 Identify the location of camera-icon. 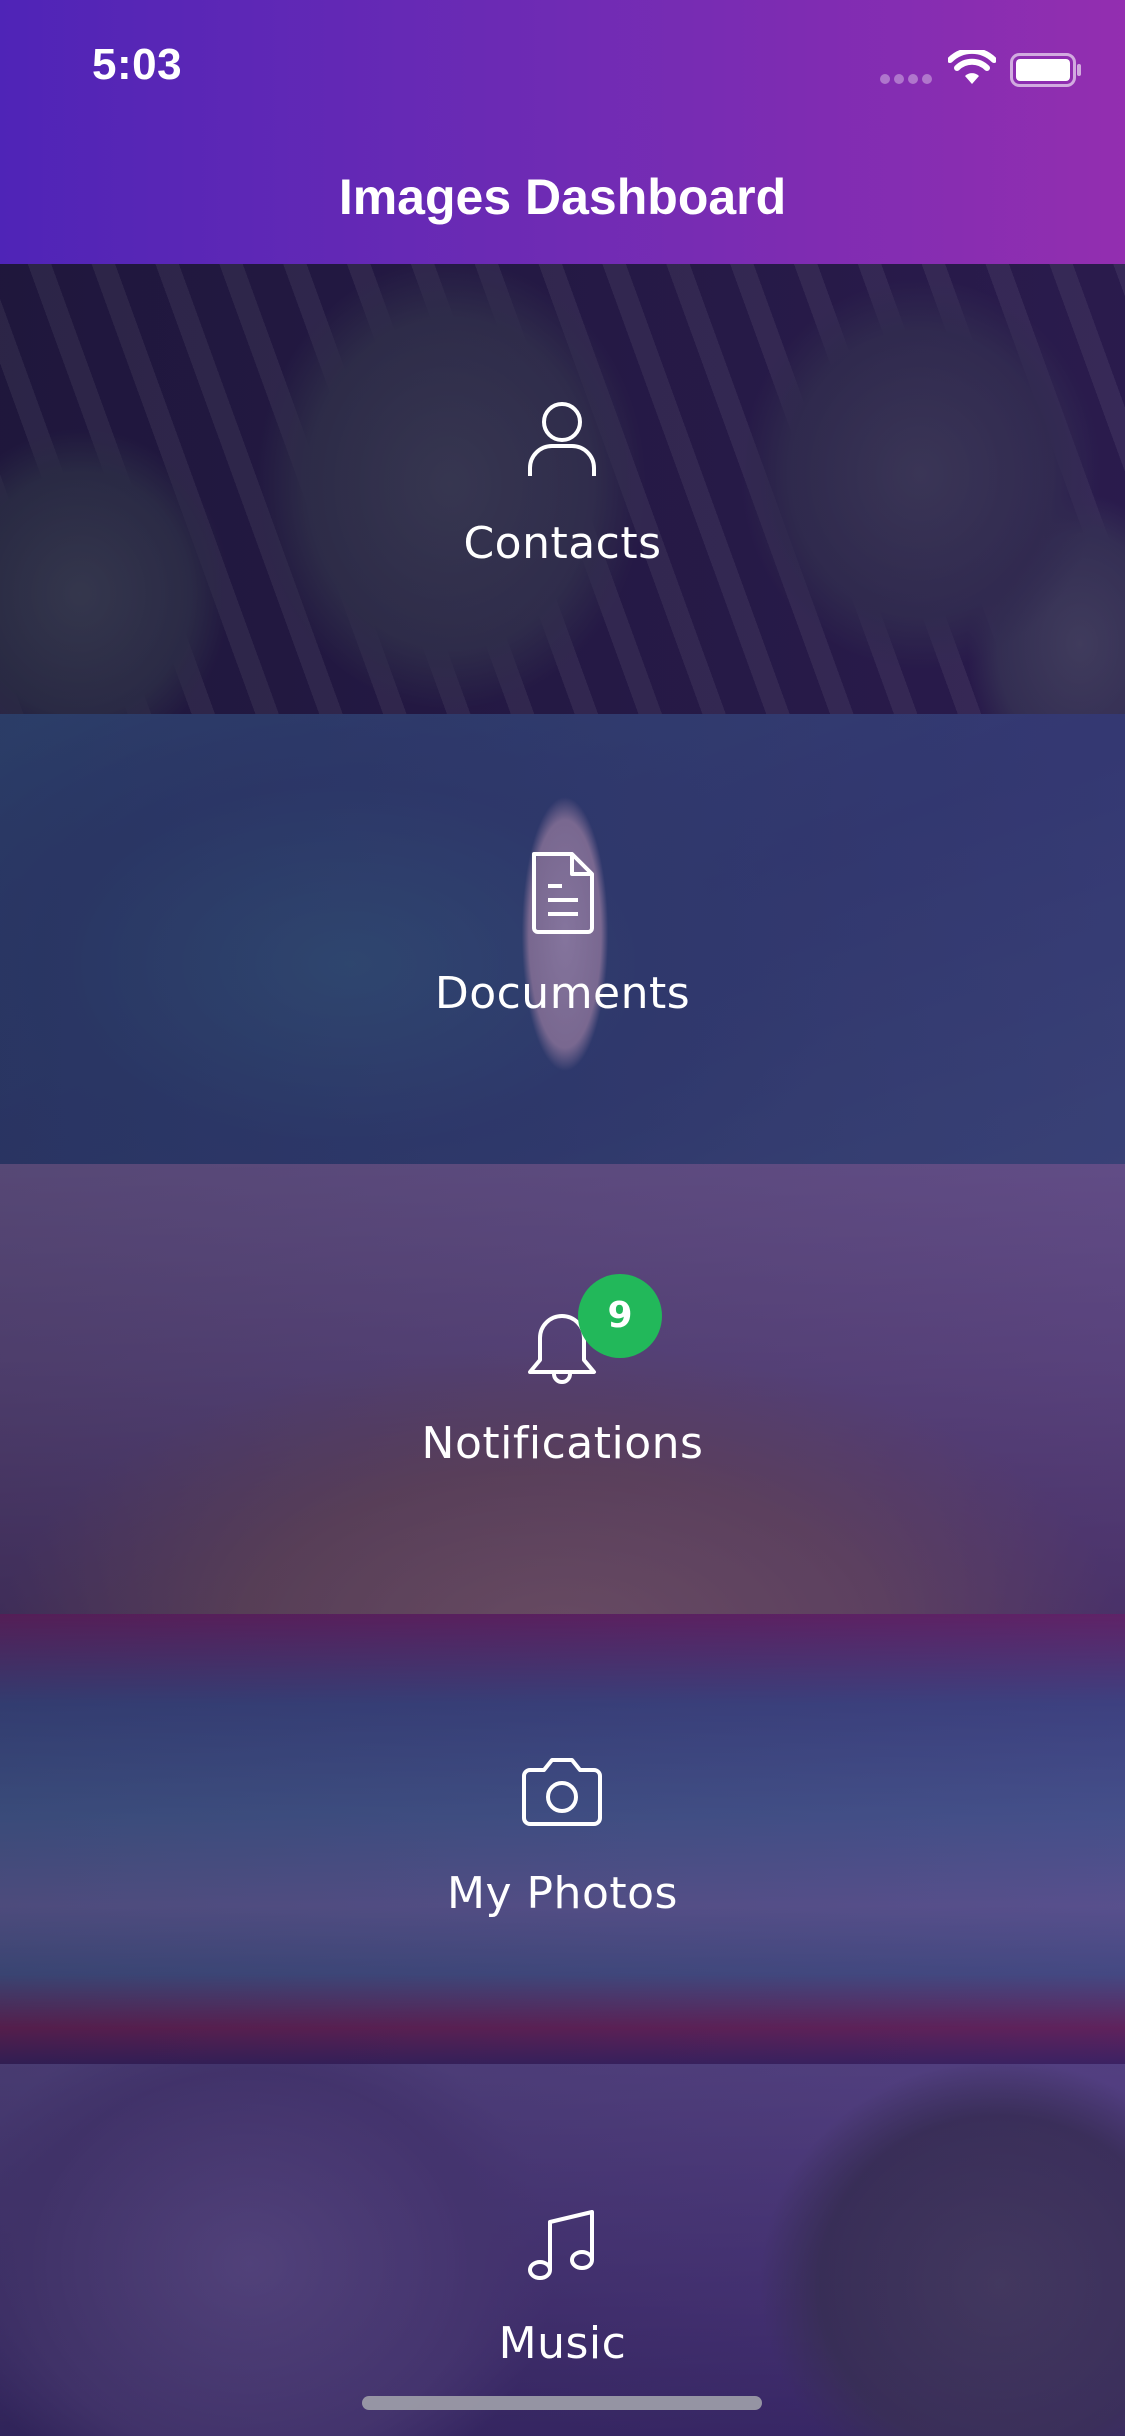
(562, 1792).